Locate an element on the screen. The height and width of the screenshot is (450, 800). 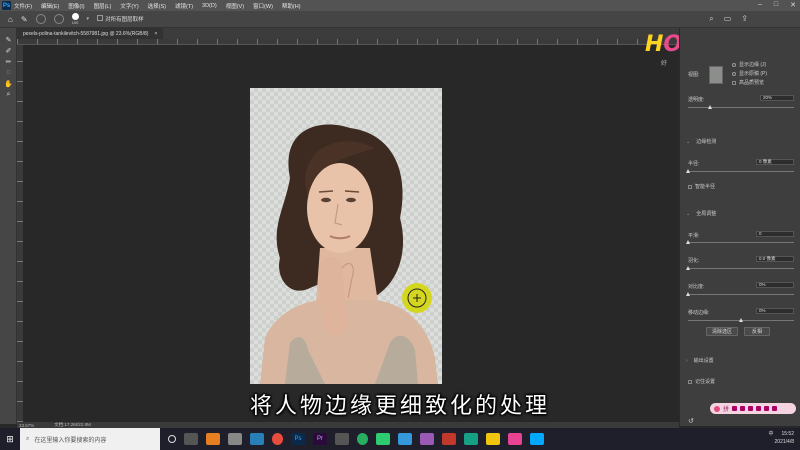
radius-input: 0 像素 is located at coordinates (775, 162).